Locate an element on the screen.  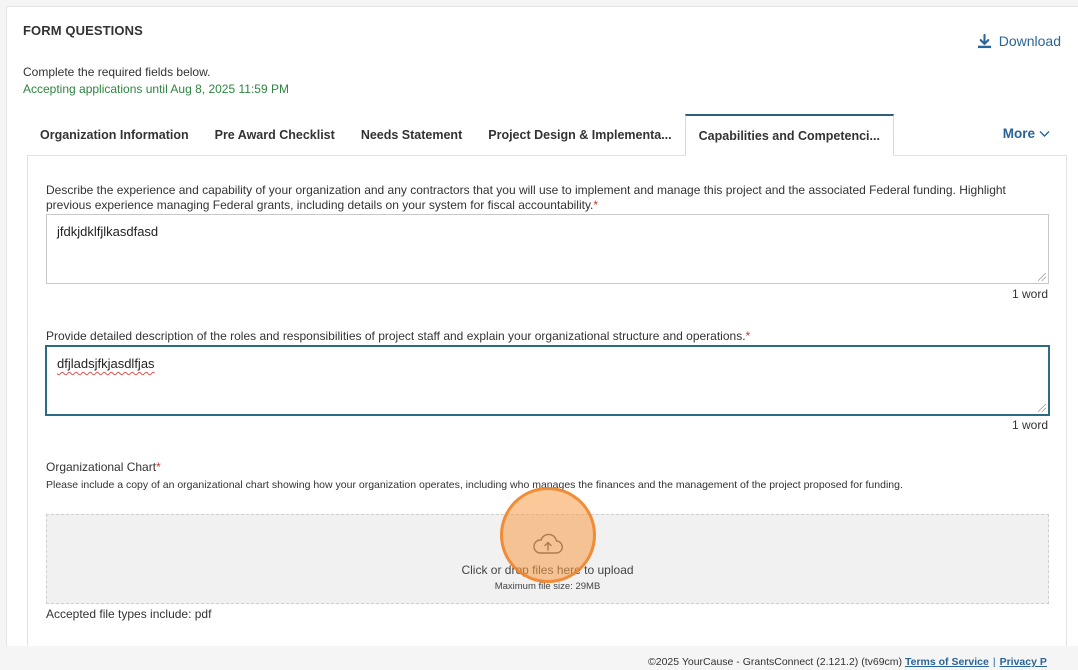
tab-organization-information: Organization Information is located at coordinates (114, 135).